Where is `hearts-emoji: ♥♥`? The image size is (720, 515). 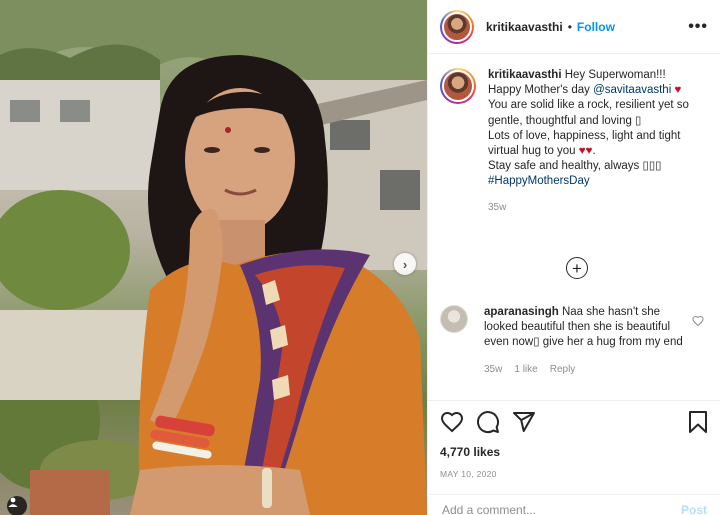
hearts-emoji: ♥♥ is located at coordinates (585, 151).